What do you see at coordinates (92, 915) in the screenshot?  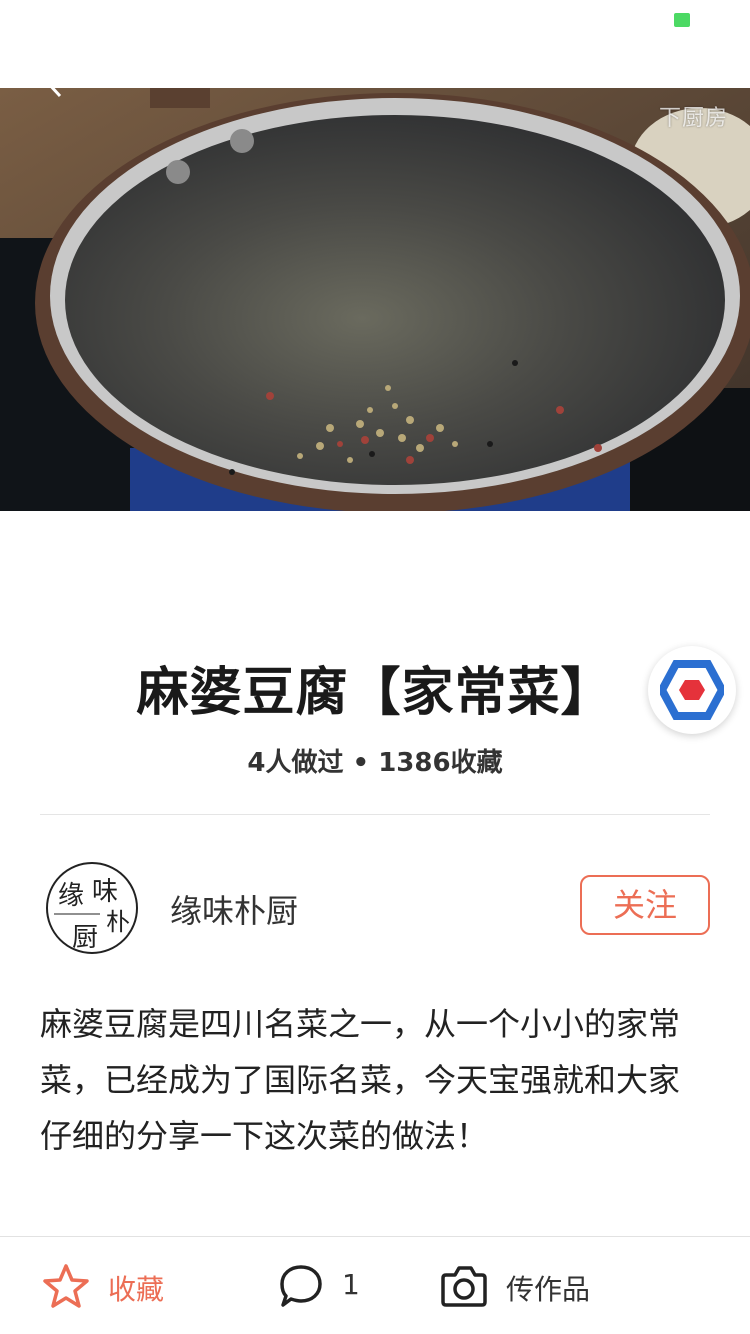 I see `author-logo-icon: 缘 味 朴 厨` at bounding box center [92, 915].